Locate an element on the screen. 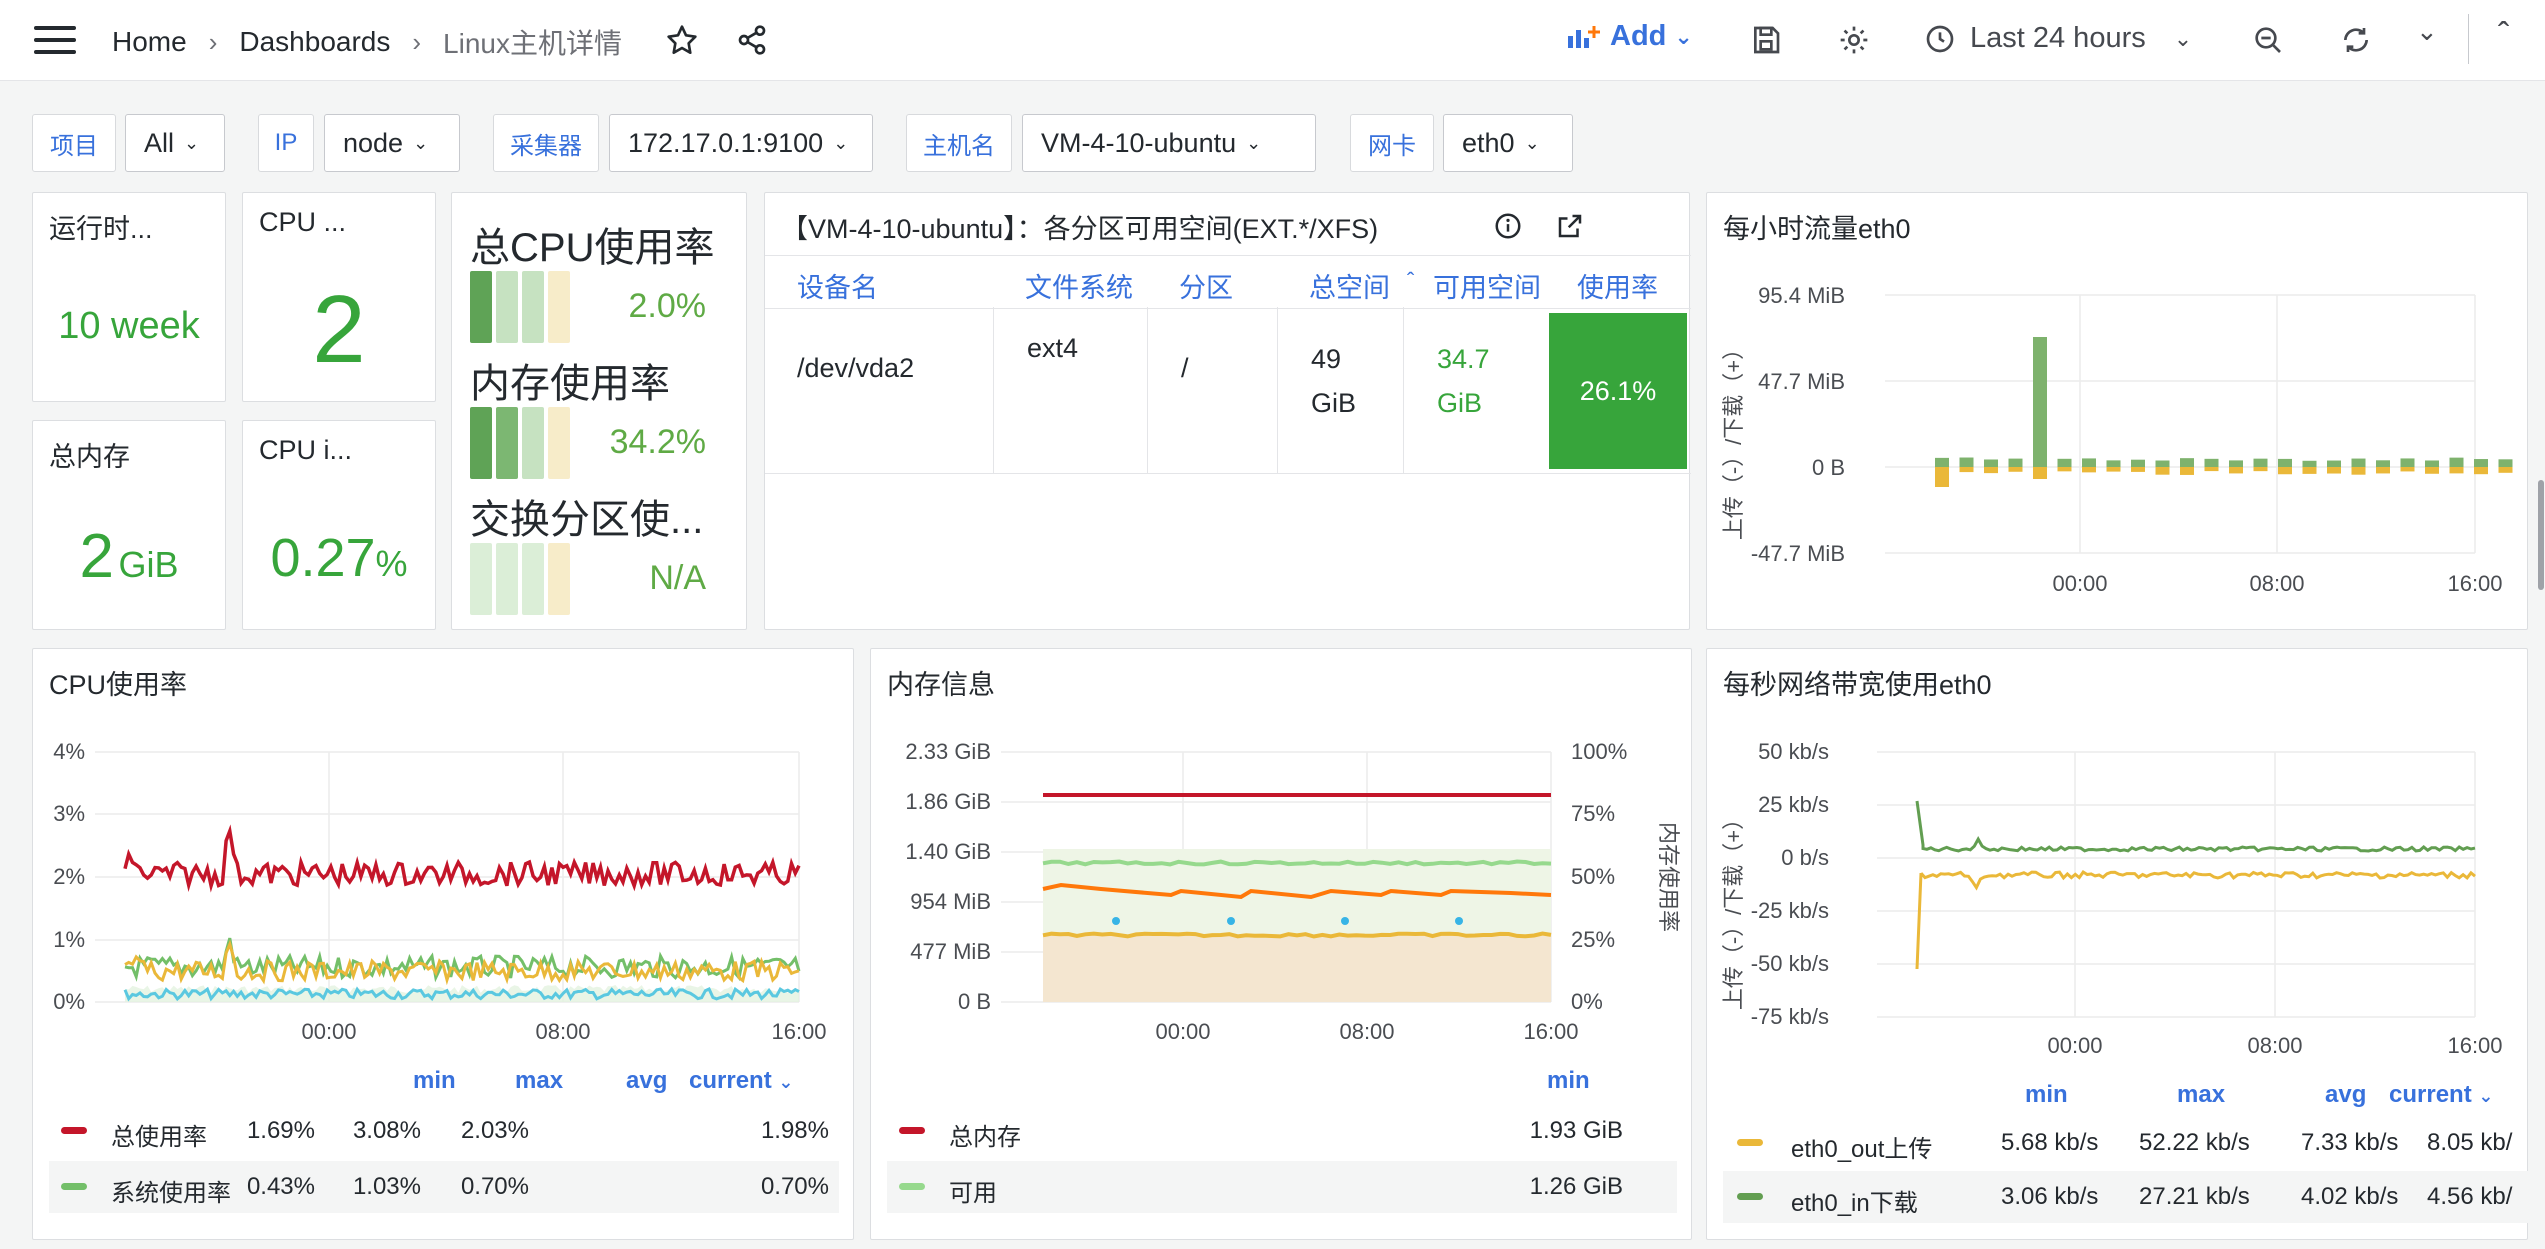 Image resolution: width=2545 pixels, height=1249 pixels. page-scrollbar is located at coordinates (2541, 535).